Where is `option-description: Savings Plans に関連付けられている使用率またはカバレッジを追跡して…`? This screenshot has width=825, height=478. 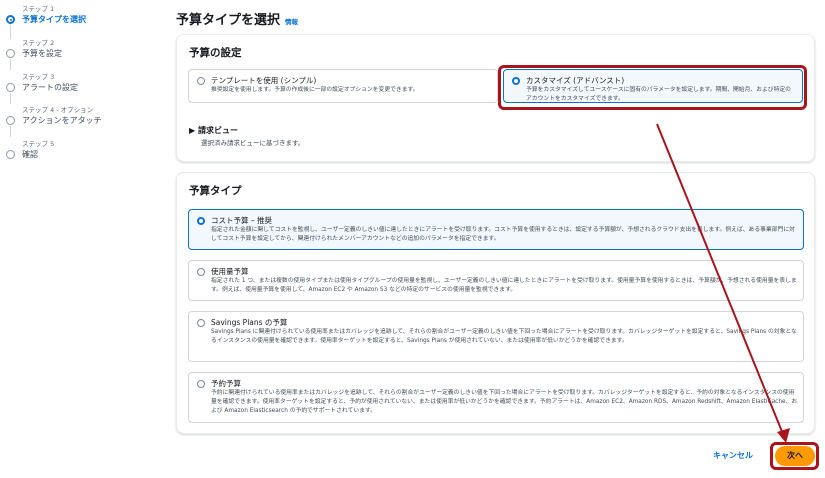
option-description: Savings Plans に関連付けられている使用率またはカバレッジを追跡して… is located at coordinates (504, 336).